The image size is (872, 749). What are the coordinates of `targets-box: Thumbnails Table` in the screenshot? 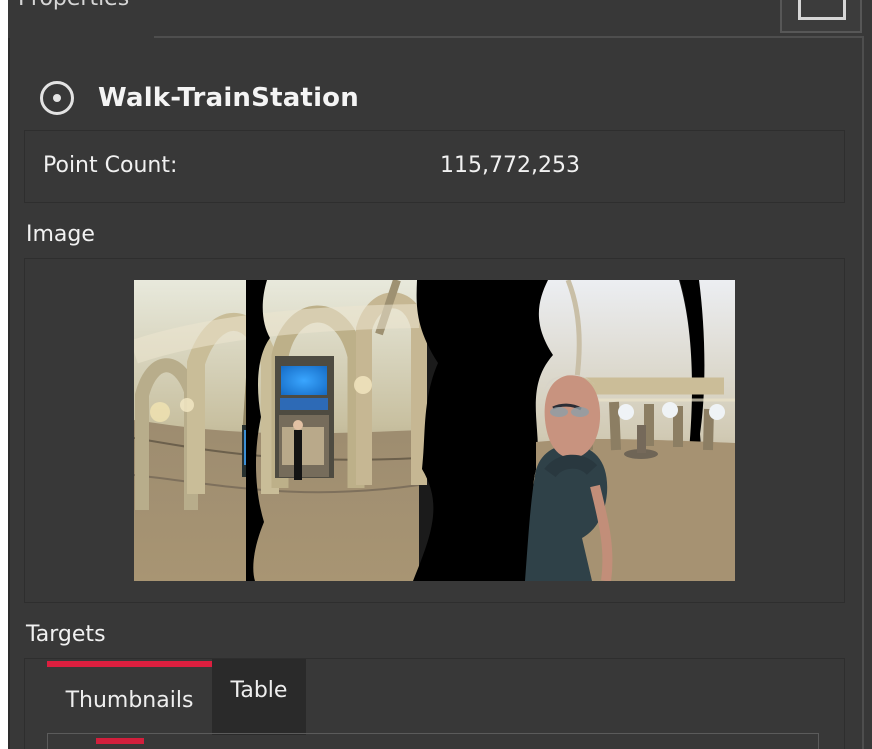 It's located at (434, 703).